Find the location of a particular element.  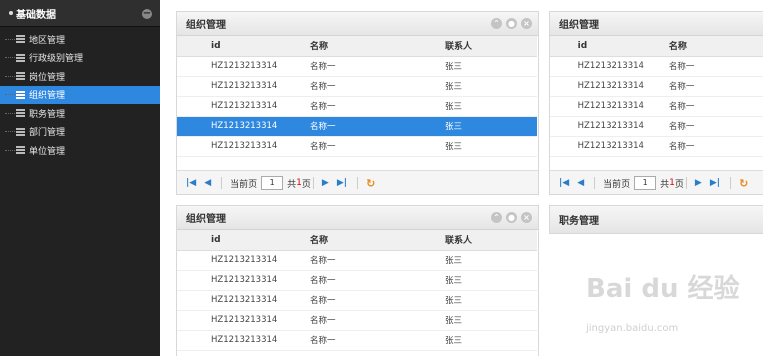

sidebar-item: 职务管理 is located at coordinates (80, 113).